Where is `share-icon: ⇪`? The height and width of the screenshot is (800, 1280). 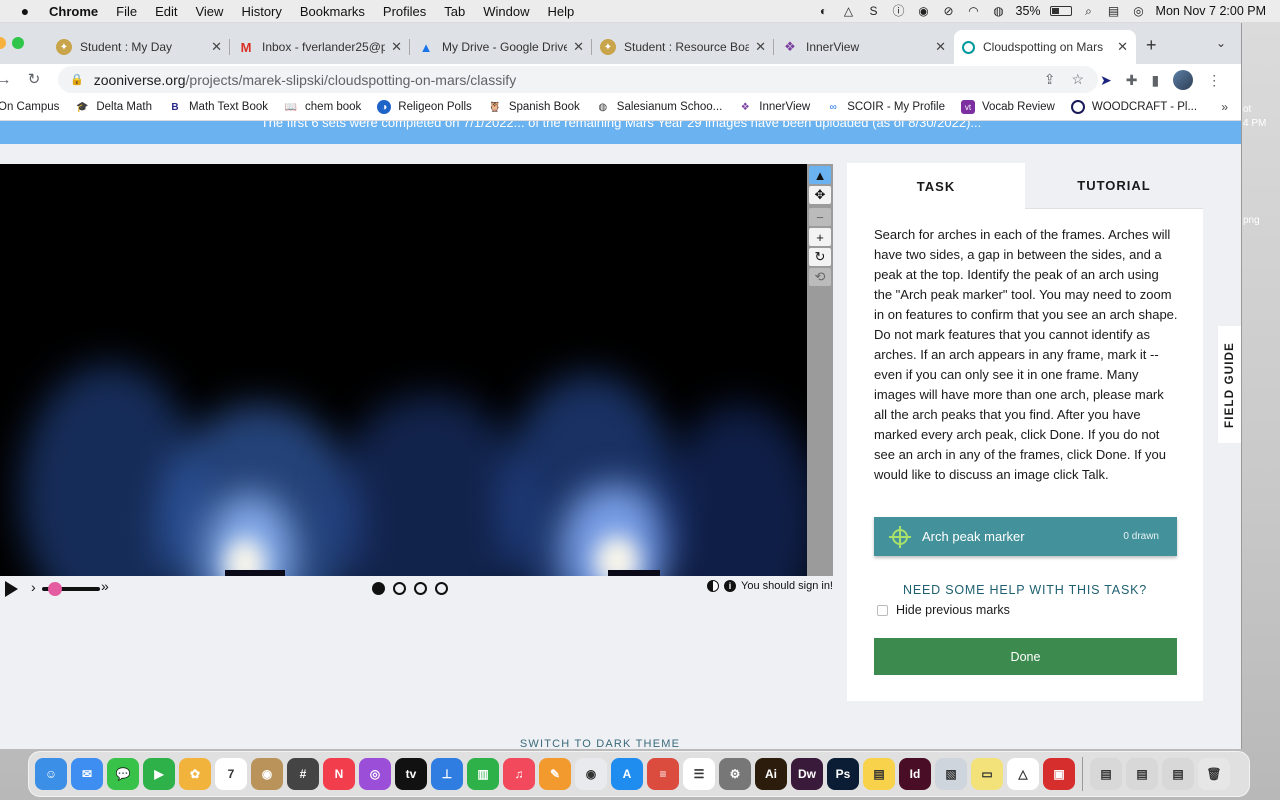 share-icon: ⇪ is located at coordinates (1050, 79).